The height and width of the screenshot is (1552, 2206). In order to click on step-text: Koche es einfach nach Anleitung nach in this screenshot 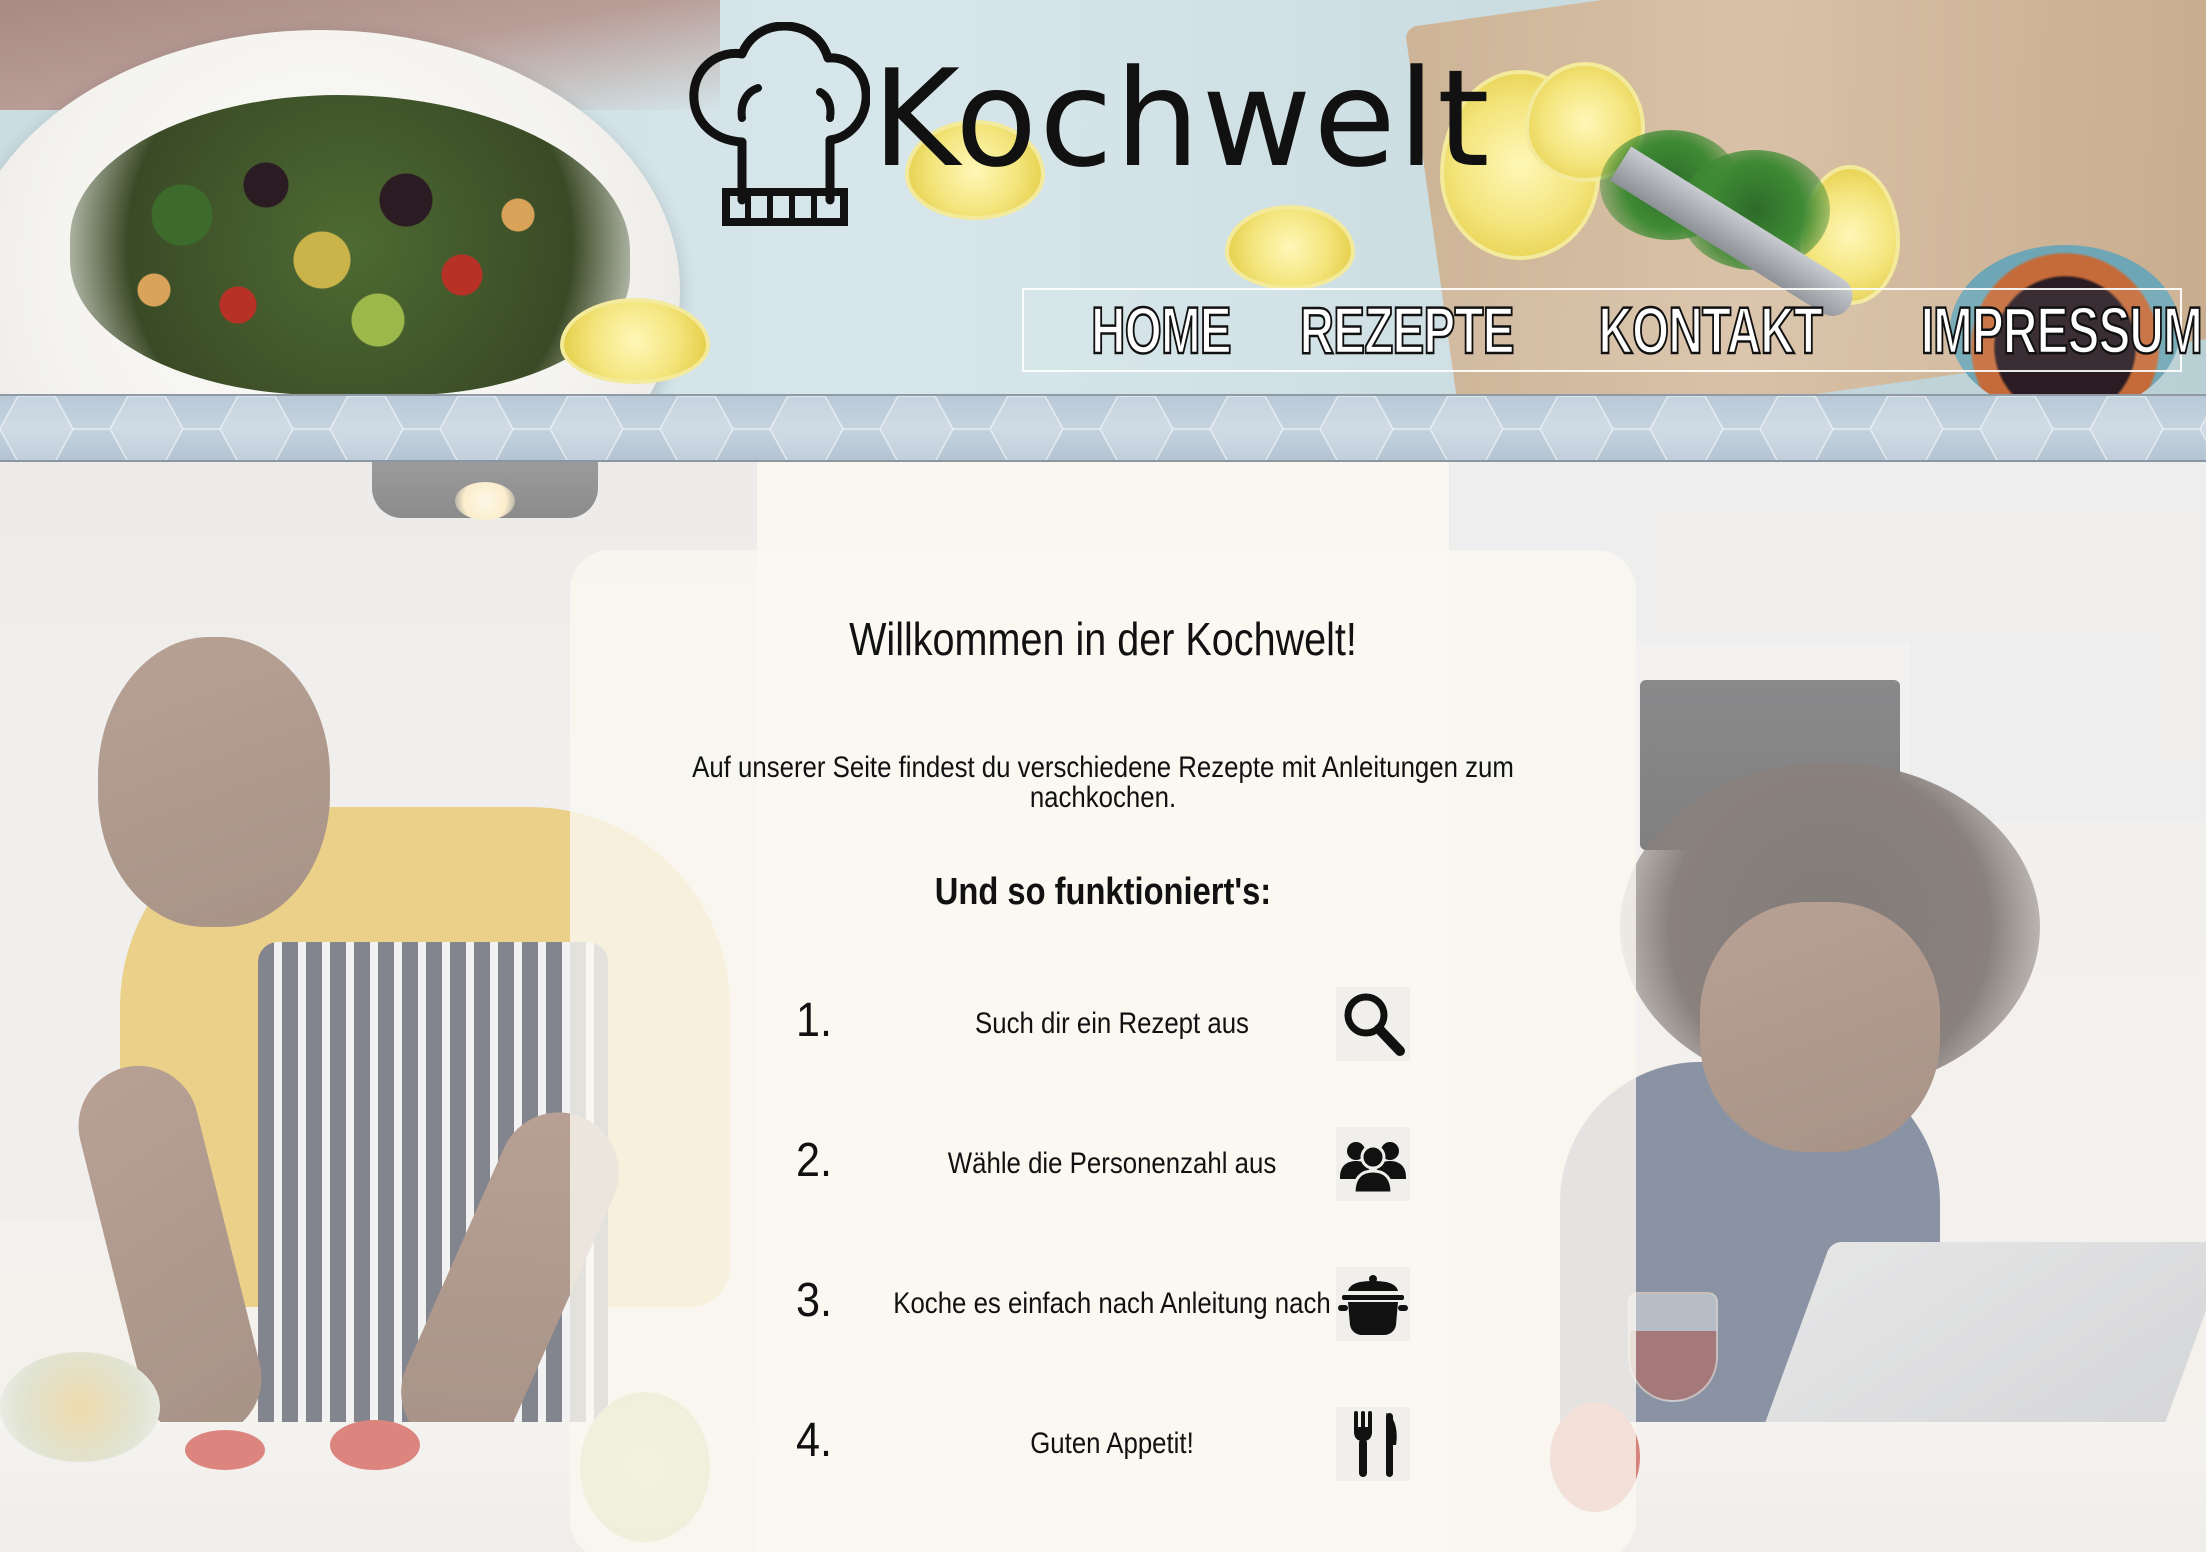, I will do `click(1112, 1303)`.